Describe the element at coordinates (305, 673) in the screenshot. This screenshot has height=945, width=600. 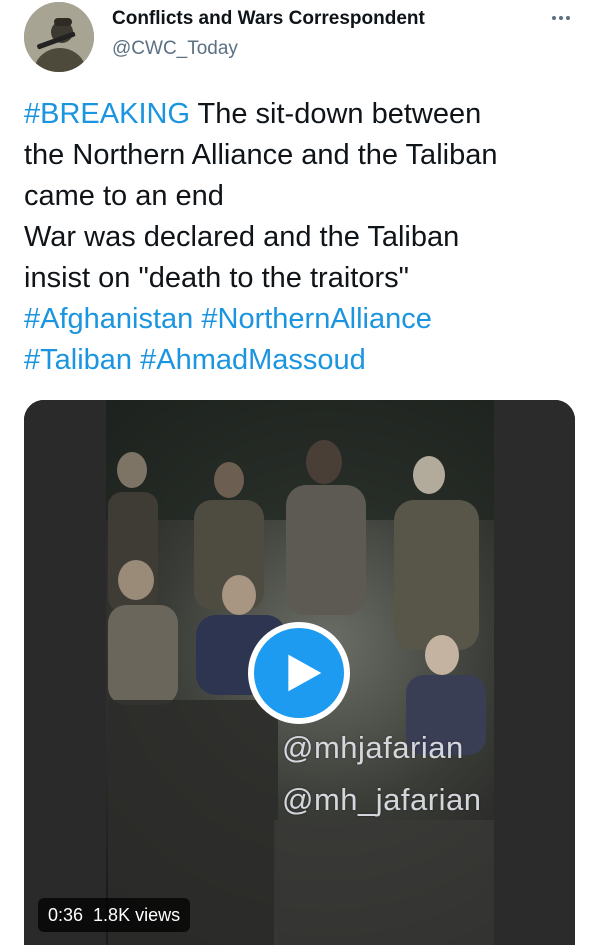
I see `play-icon` at that location.